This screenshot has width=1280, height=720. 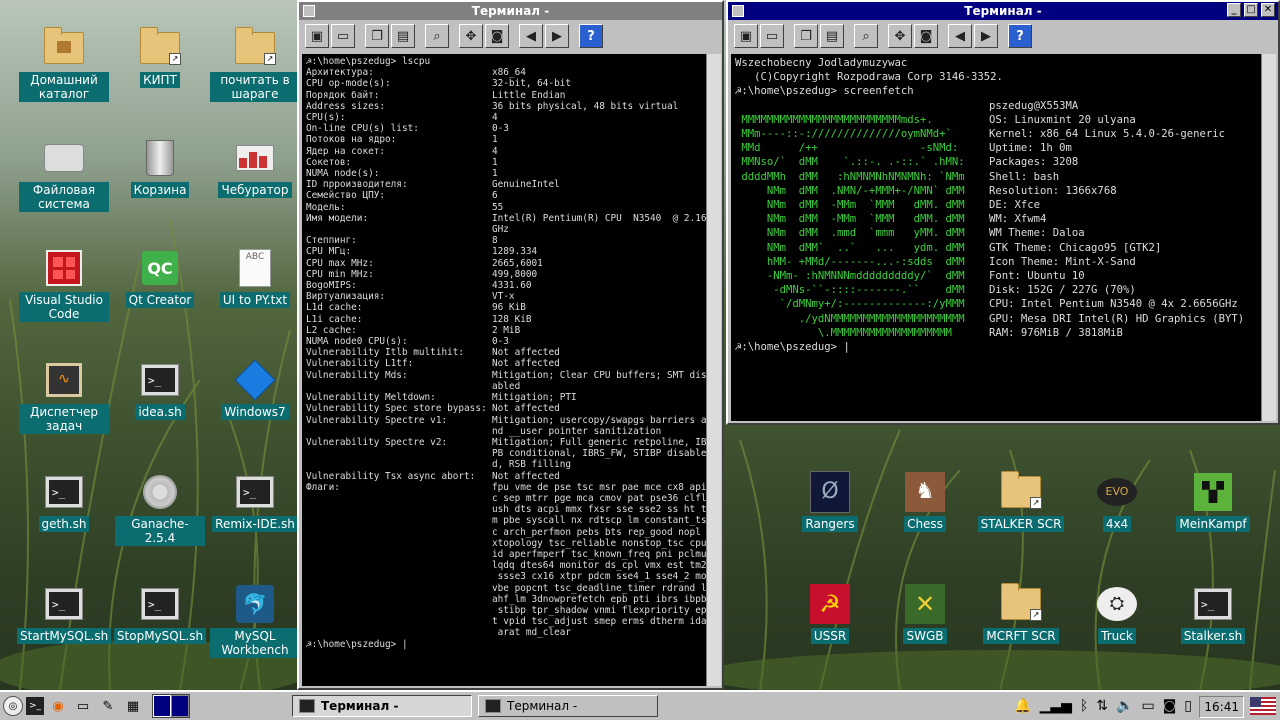 What do you see at coordinates (1147, 706) in the screenshot?
I see `battery-icon: ▭` at bounding box center [1147, 706].